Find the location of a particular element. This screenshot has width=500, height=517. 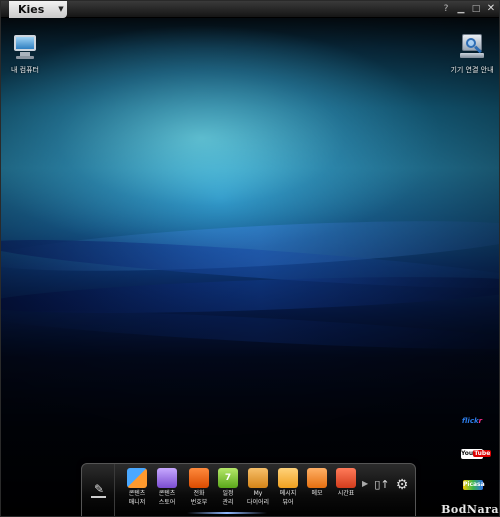

dock-item-label: 전화 is located at coordinates (199, 493).